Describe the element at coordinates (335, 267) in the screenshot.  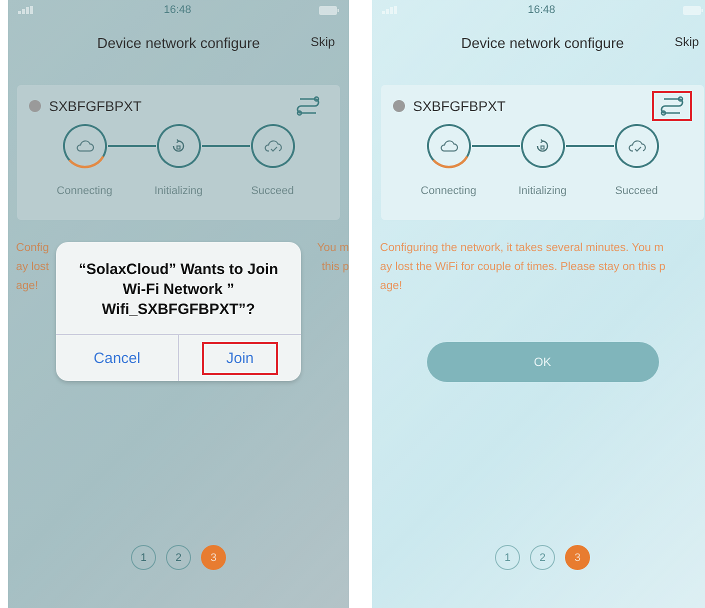
I see `message-text: this p` at that location.